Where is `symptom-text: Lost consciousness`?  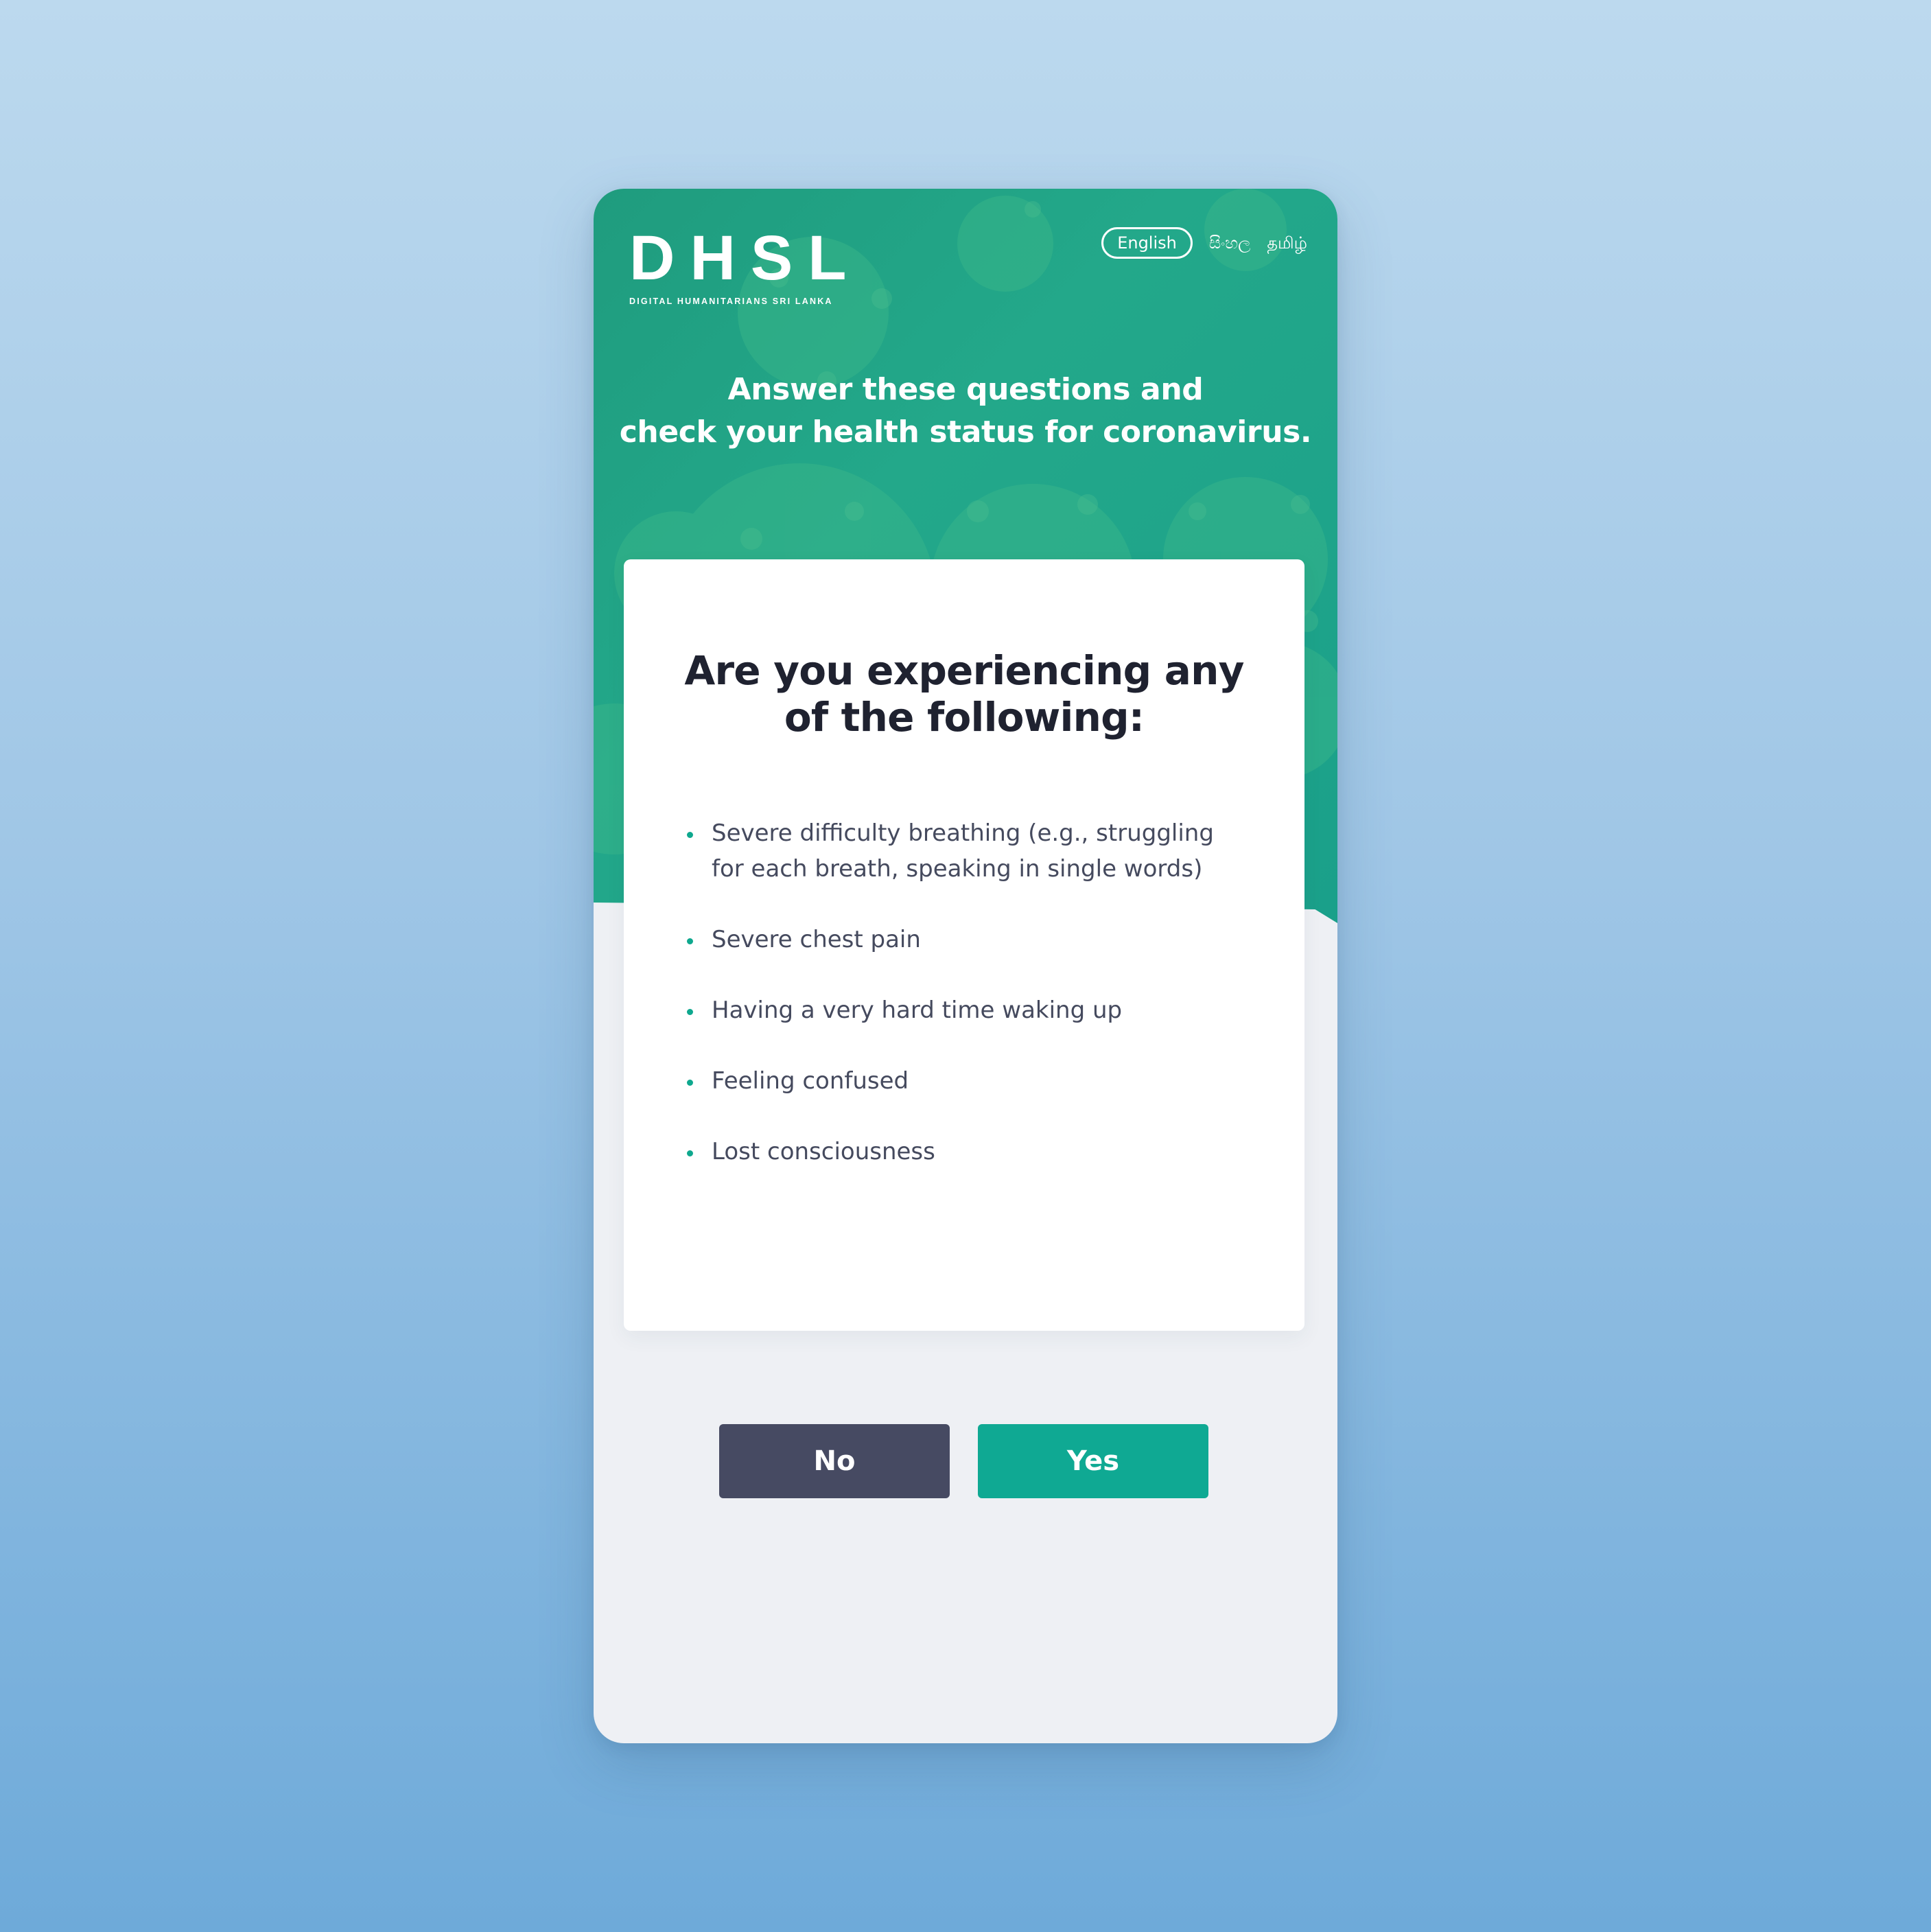 symptom-text: Lost consciousness is located at coordinates (823, 1152).